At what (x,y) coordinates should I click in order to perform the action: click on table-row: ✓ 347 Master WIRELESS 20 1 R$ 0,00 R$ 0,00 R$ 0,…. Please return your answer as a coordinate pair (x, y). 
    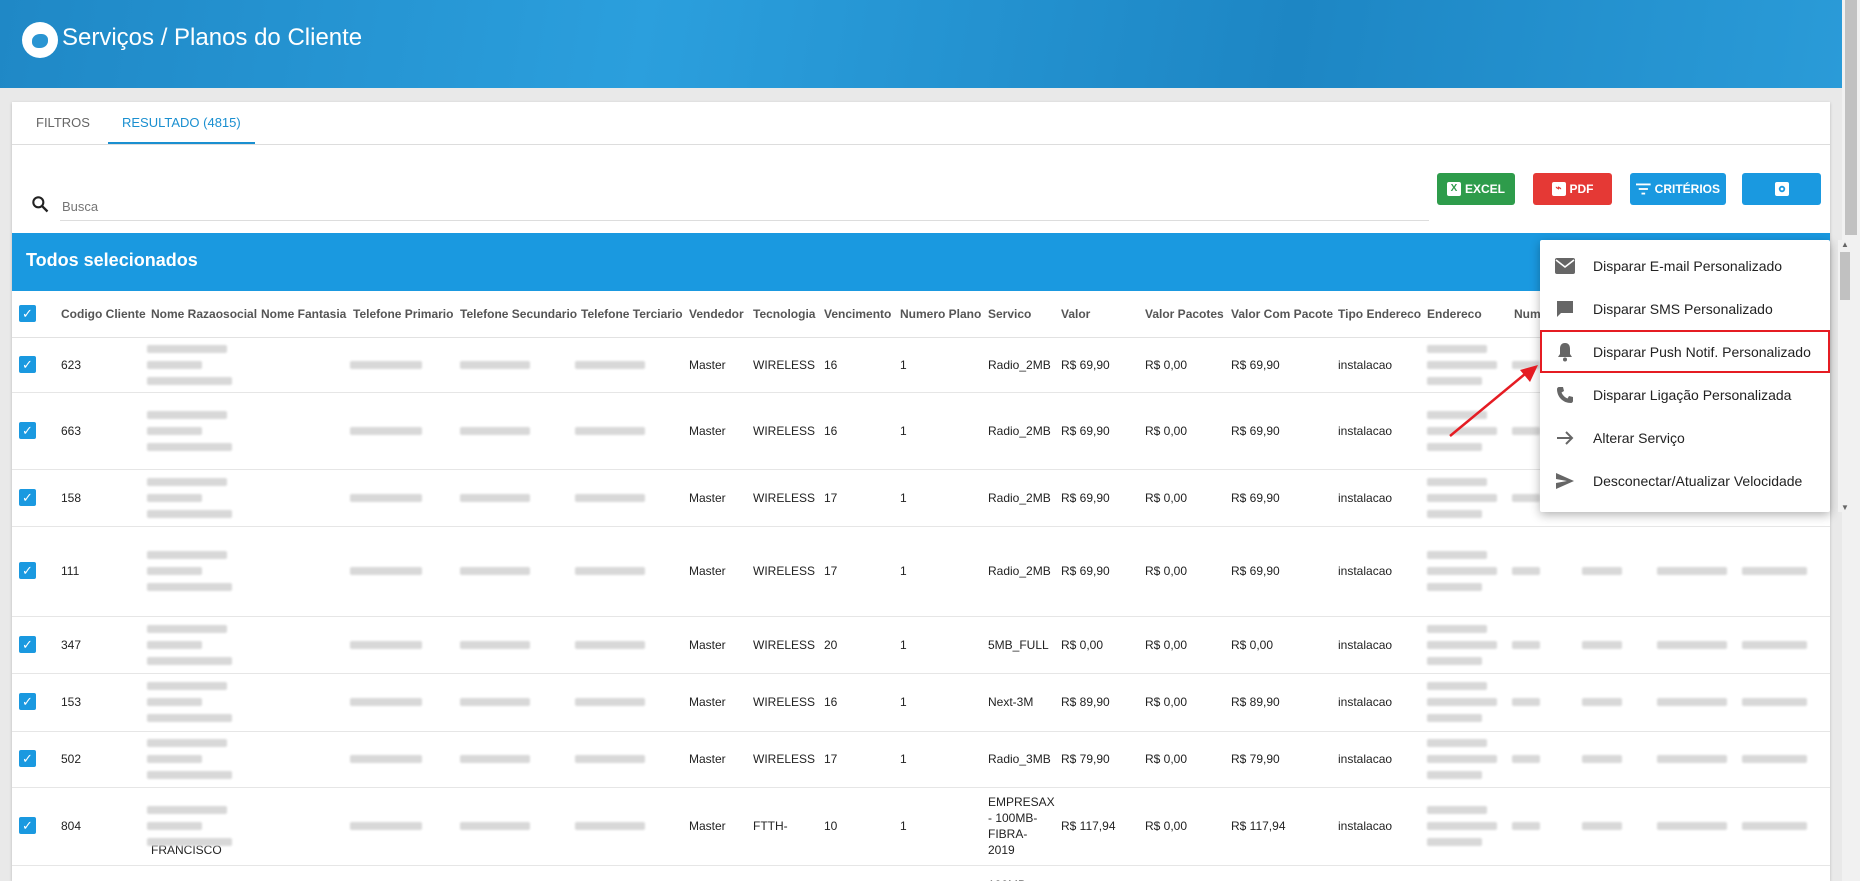
    Looking at the image, I should click on (921, 645).